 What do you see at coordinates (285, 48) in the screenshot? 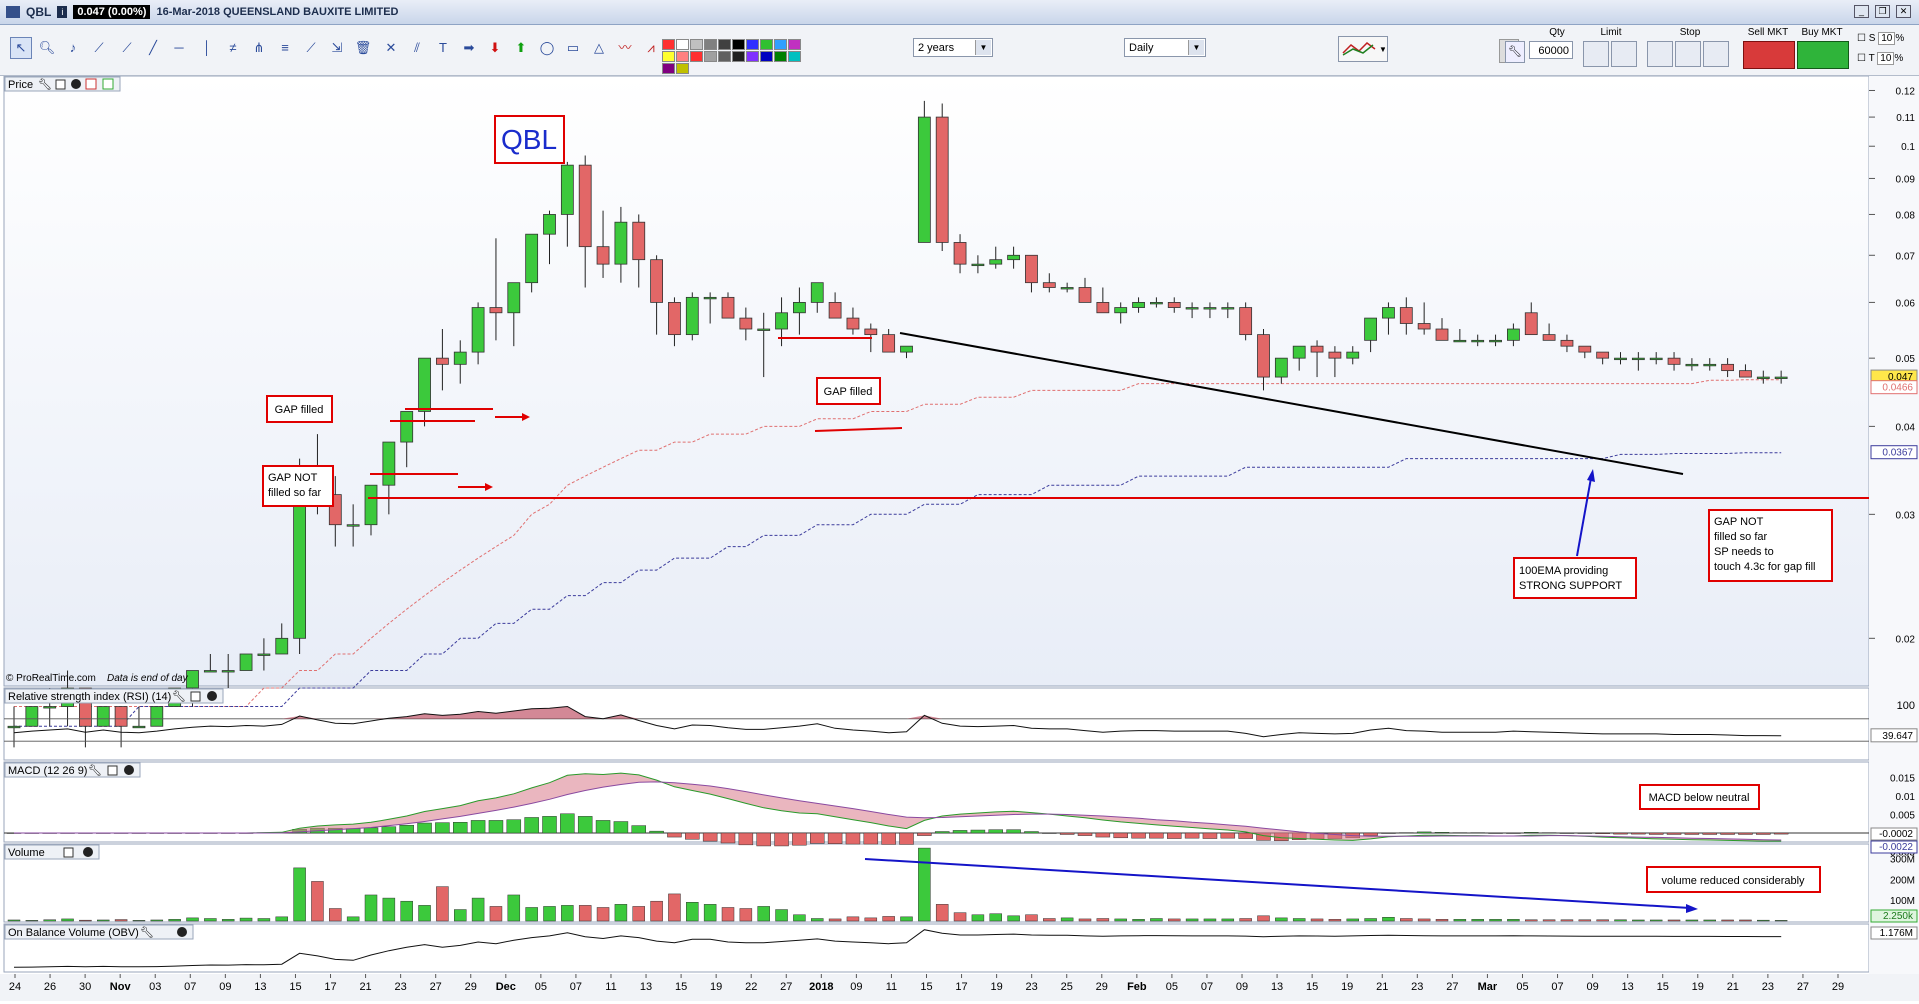
I see `fibonacci-tool-icon: ≡` at bounding box center [285, 48].